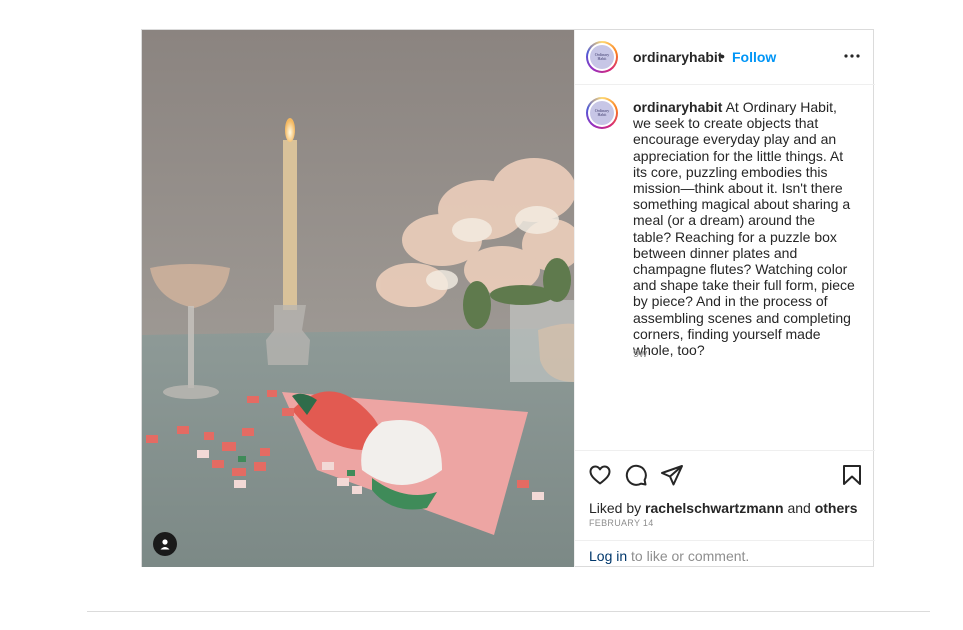  I want to click on caption-avatar: Ordinary Habit, so click(602, 113).